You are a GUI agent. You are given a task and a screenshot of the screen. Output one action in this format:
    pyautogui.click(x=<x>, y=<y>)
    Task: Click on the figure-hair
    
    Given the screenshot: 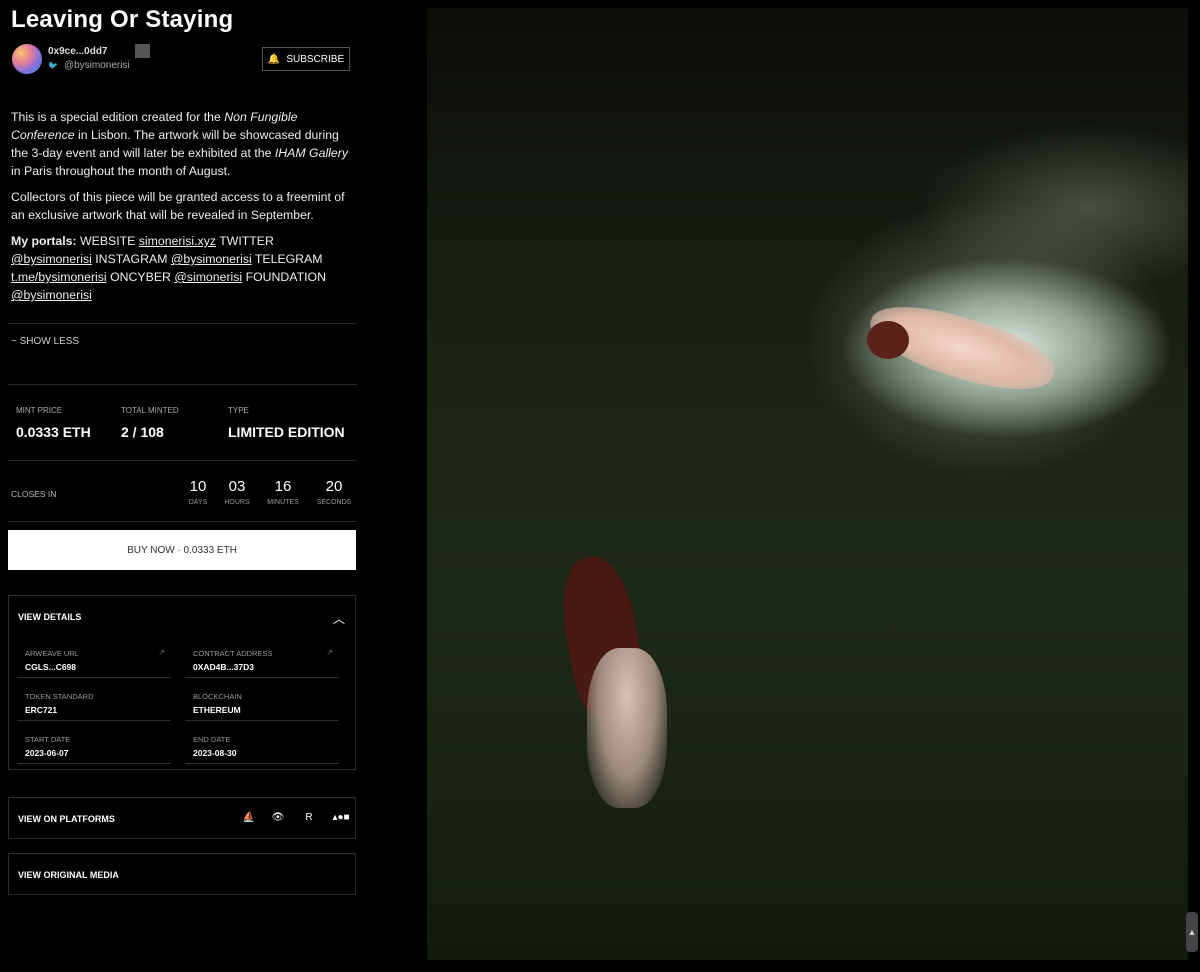 What is the action you would take?
    pyautogui.click(x=888, y=340)
    